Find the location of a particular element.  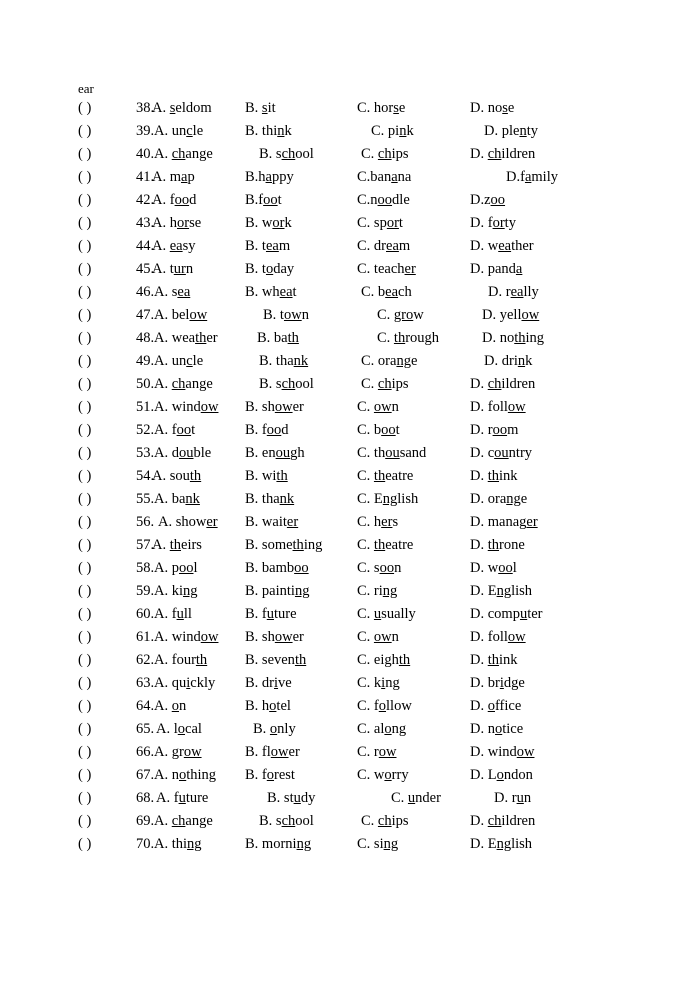

option-c: C. through is located at coordinates (408, 338).